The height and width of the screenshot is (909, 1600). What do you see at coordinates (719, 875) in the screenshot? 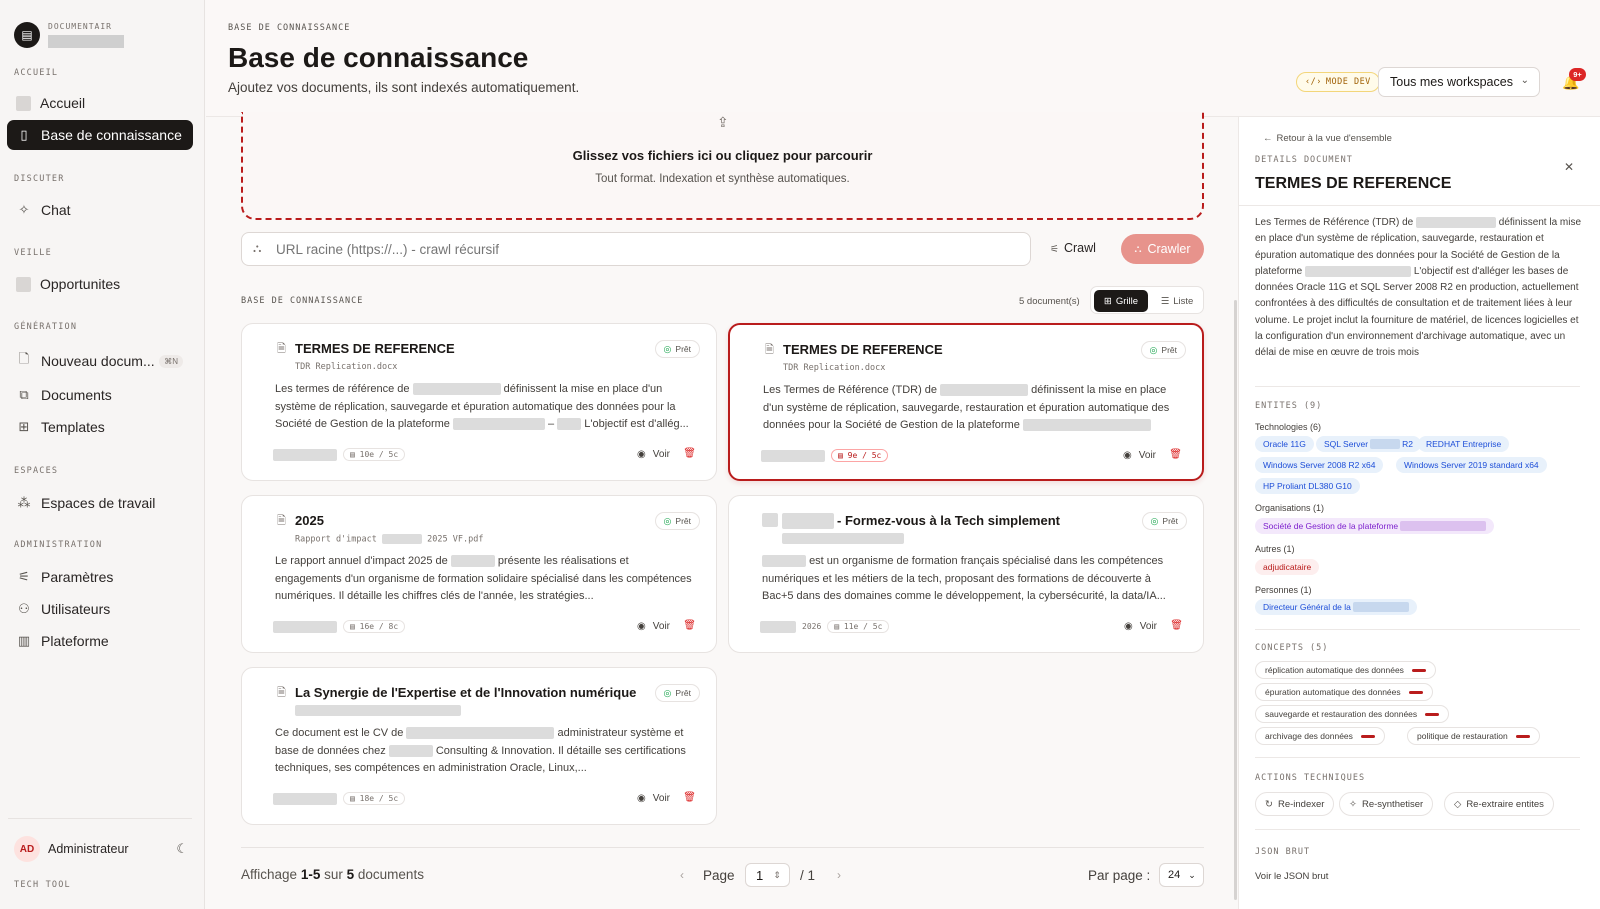
I see `page-label: Page` at bounding box center [719, 875].